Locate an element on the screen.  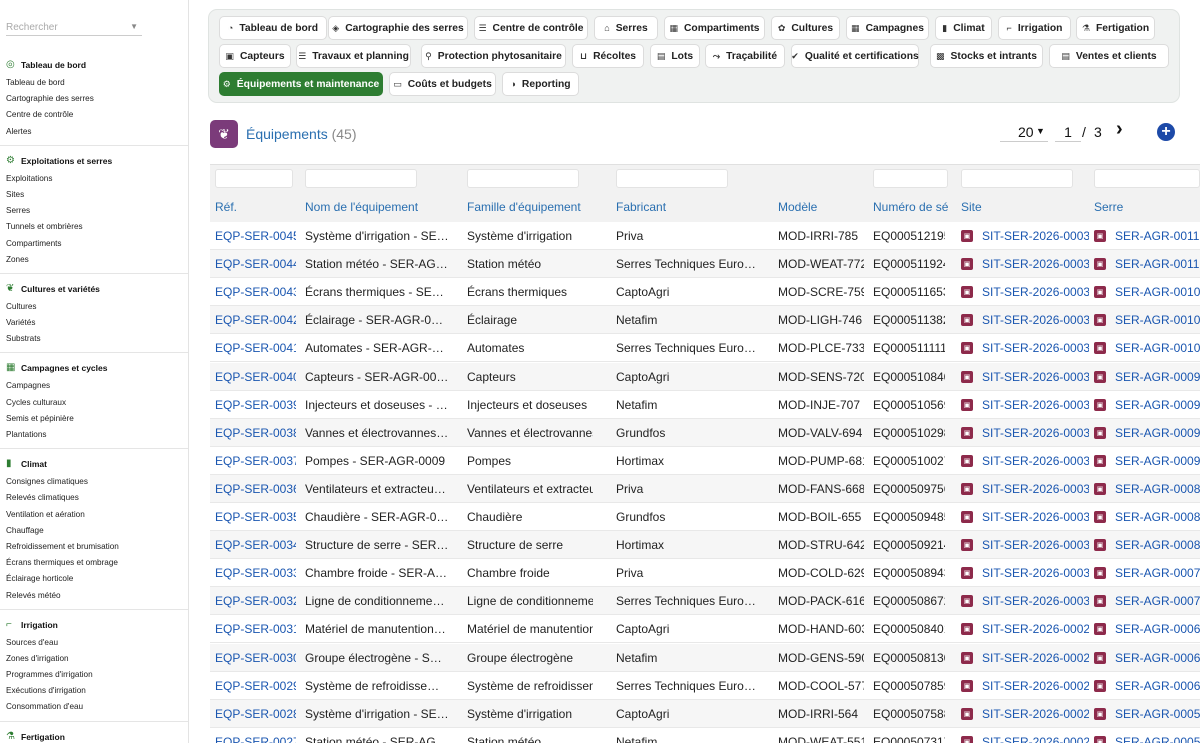
ref-link: EQP-SER-0045 is located at coordinates (255, 236).